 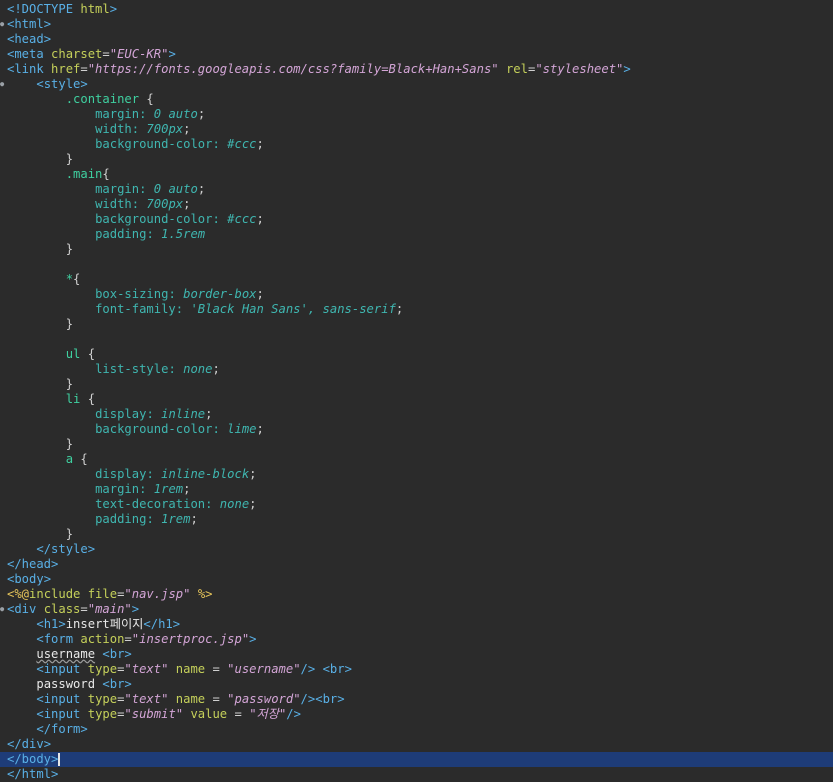 I want to click on code-line: a {, so click(x=416, y=459).